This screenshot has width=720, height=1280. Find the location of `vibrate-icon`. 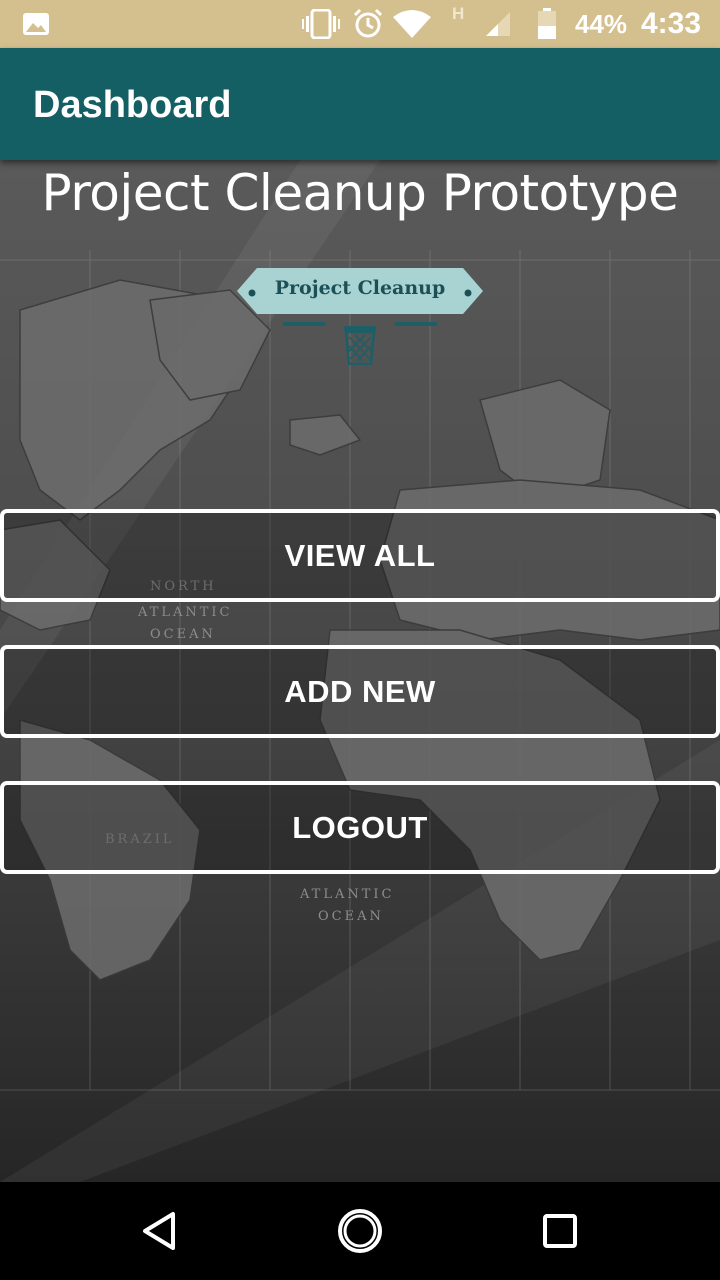

vibrate-icon is located at coordinates (321, 24).